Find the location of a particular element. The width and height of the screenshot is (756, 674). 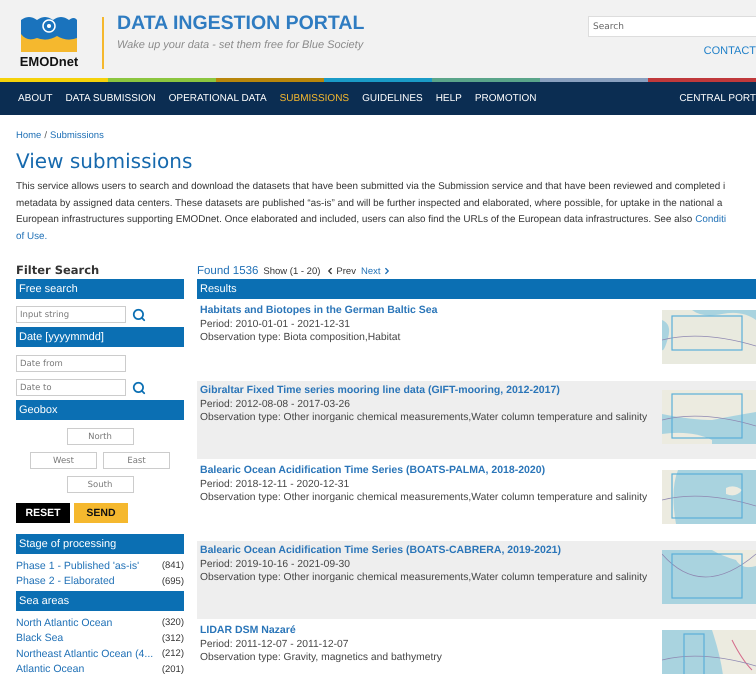

conditions-link: Conditi is located at coordinates (710, 220).